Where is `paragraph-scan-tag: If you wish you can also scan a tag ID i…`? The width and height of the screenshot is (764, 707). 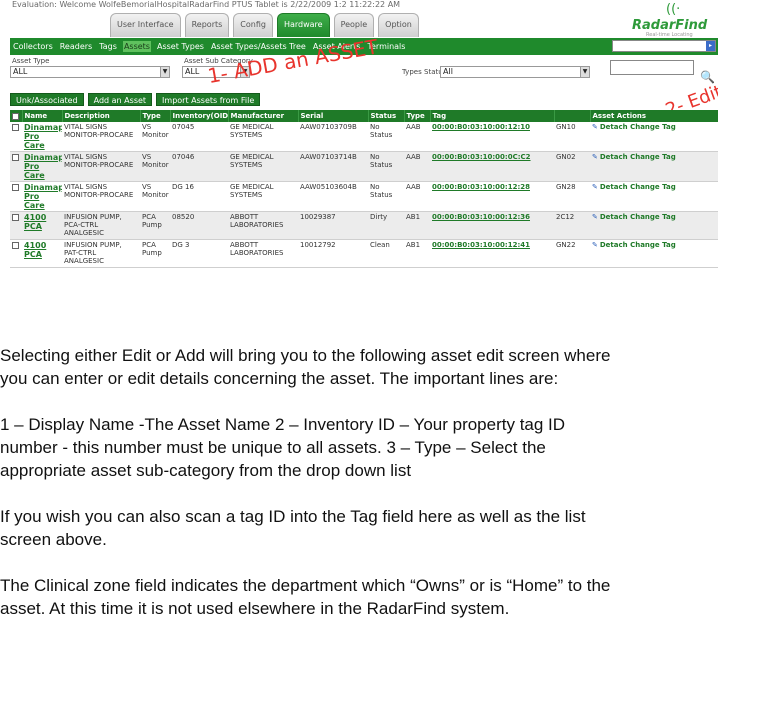 paragraph-scan-tag: If you wish you can also scan a tag ID i… is located at coordinates (293, 528).